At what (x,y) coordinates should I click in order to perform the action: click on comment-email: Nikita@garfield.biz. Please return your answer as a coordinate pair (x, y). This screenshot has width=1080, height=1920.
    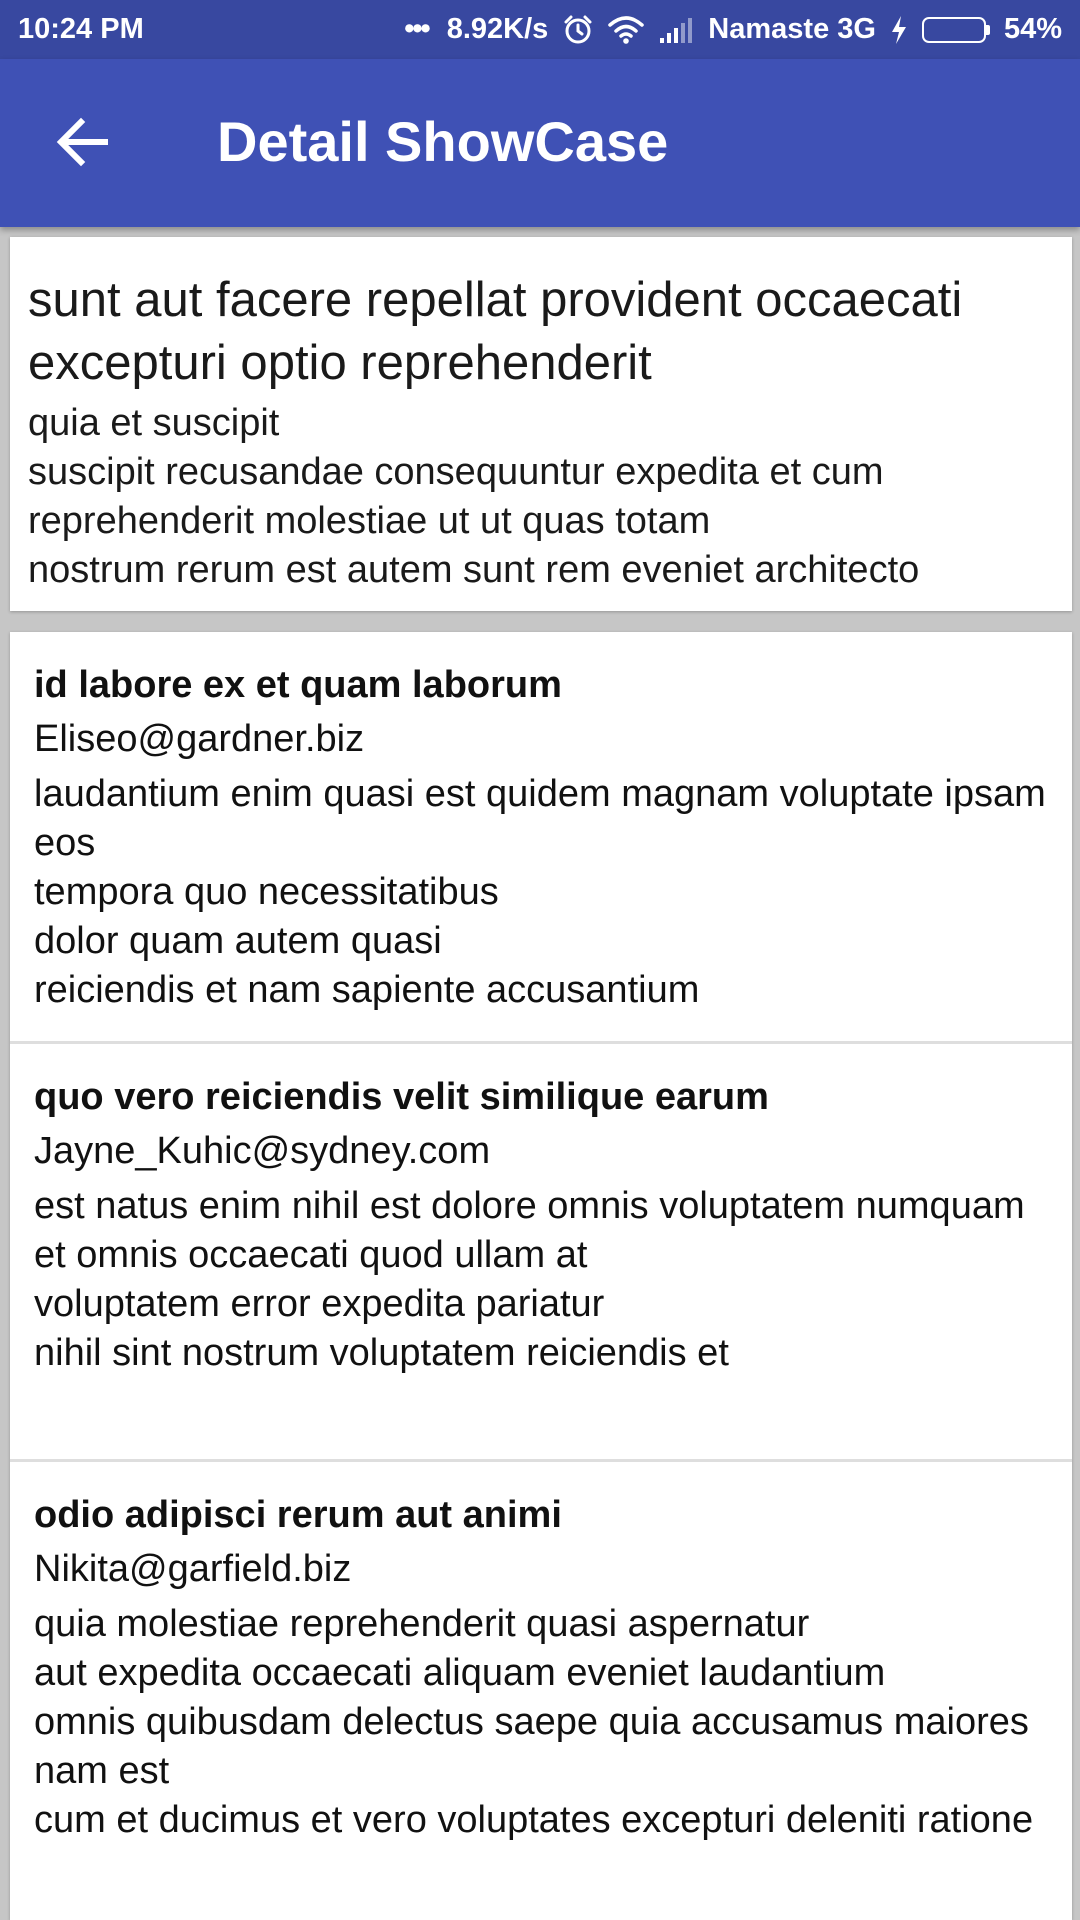
    Looking at the image, I should click on (193, 1569).